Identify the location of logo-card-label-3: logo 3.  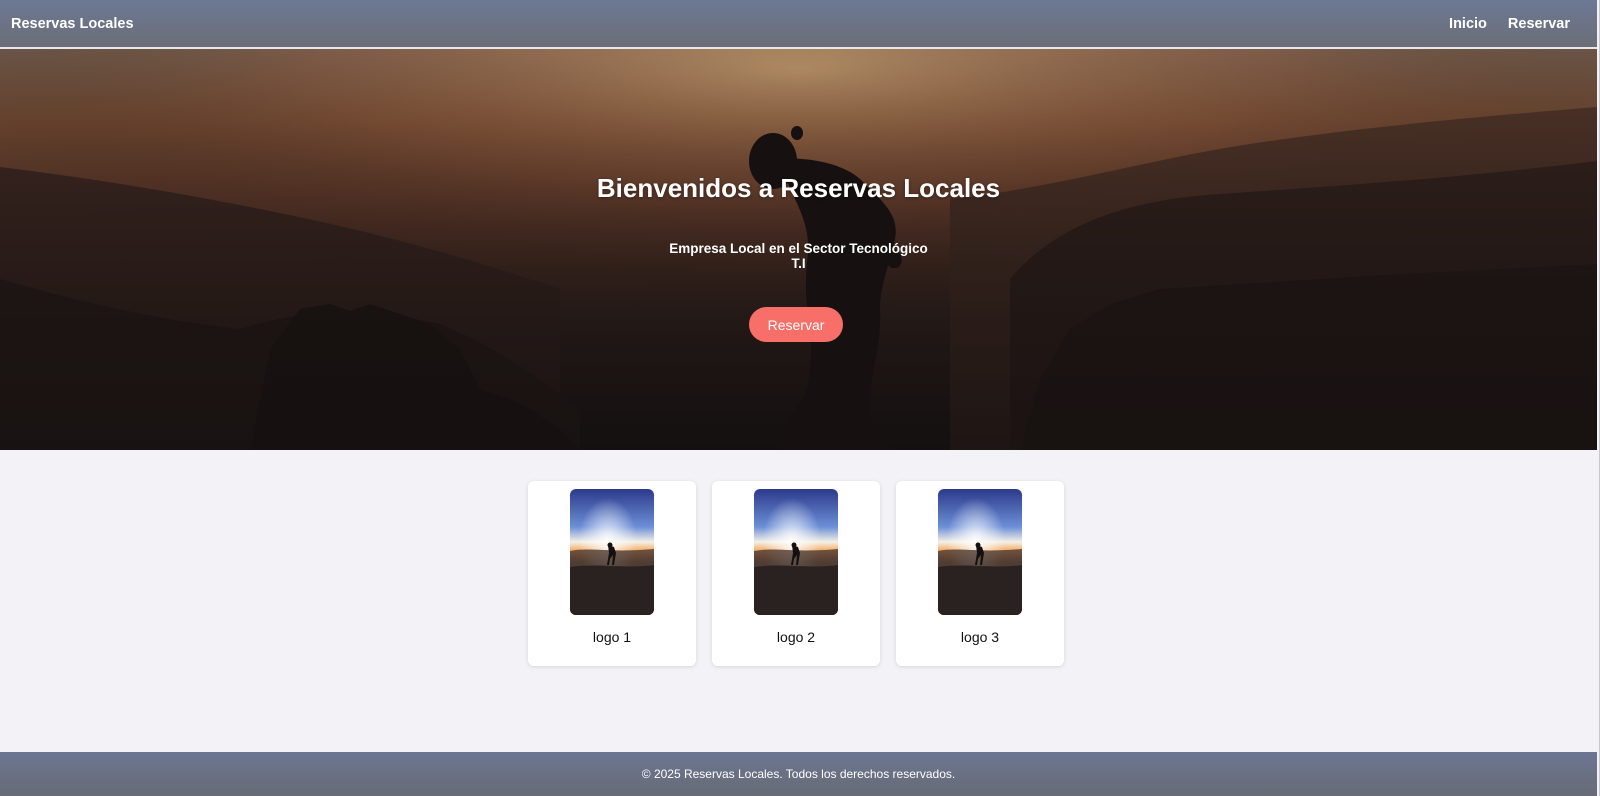
(980, 637).